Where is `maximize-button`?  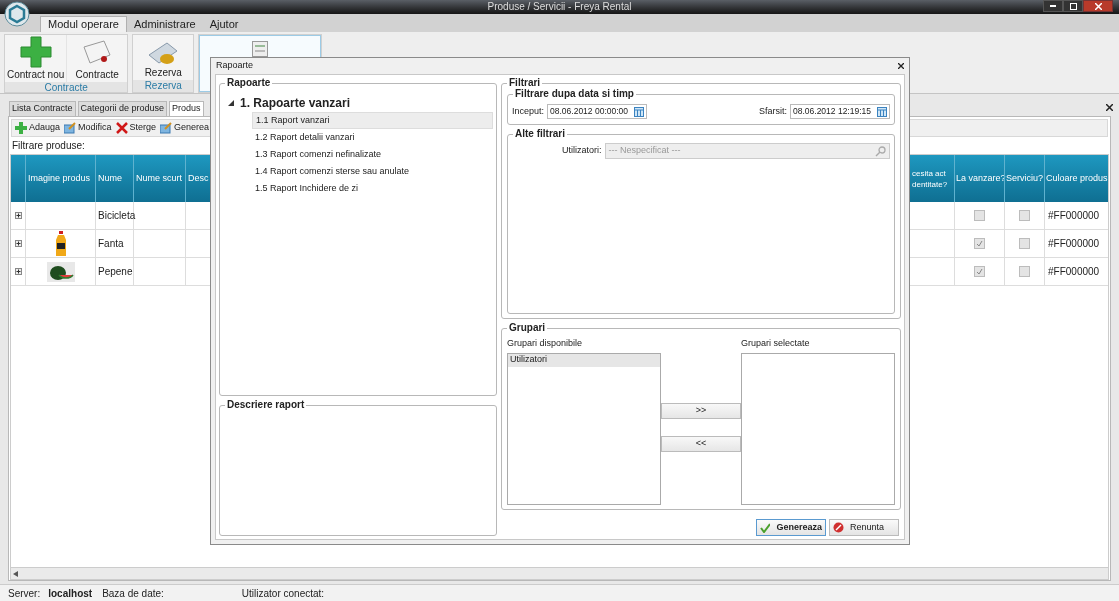
maximize-button is located at coordinates (1073, 6).